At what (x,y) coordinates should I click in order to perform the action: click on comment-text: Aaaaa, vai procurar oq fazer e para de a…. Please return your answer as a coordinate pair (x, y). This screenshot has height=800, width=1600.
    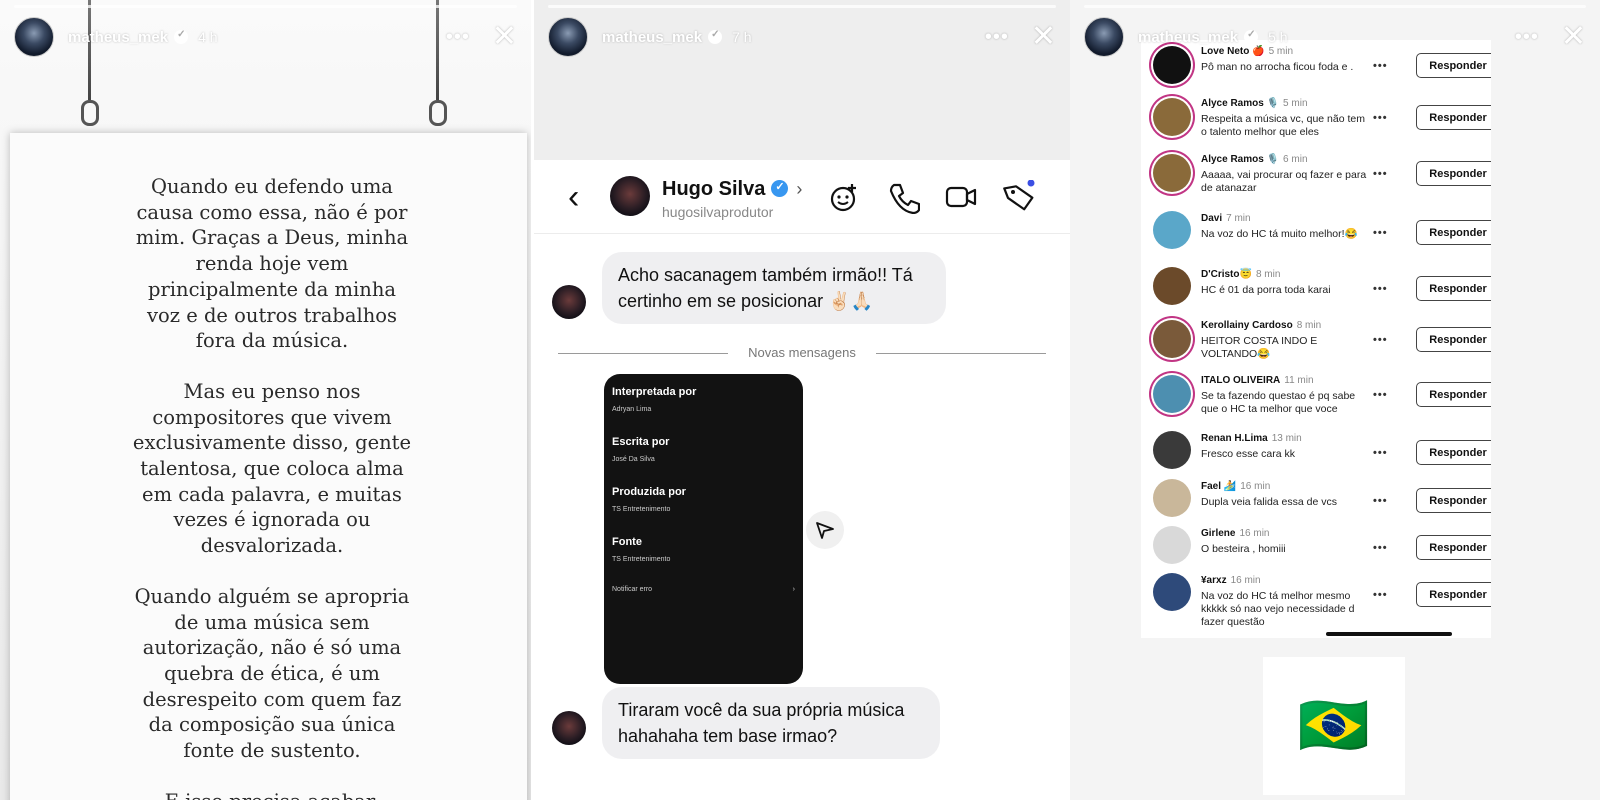
    Looking at the image, I should click on (1284, 181).